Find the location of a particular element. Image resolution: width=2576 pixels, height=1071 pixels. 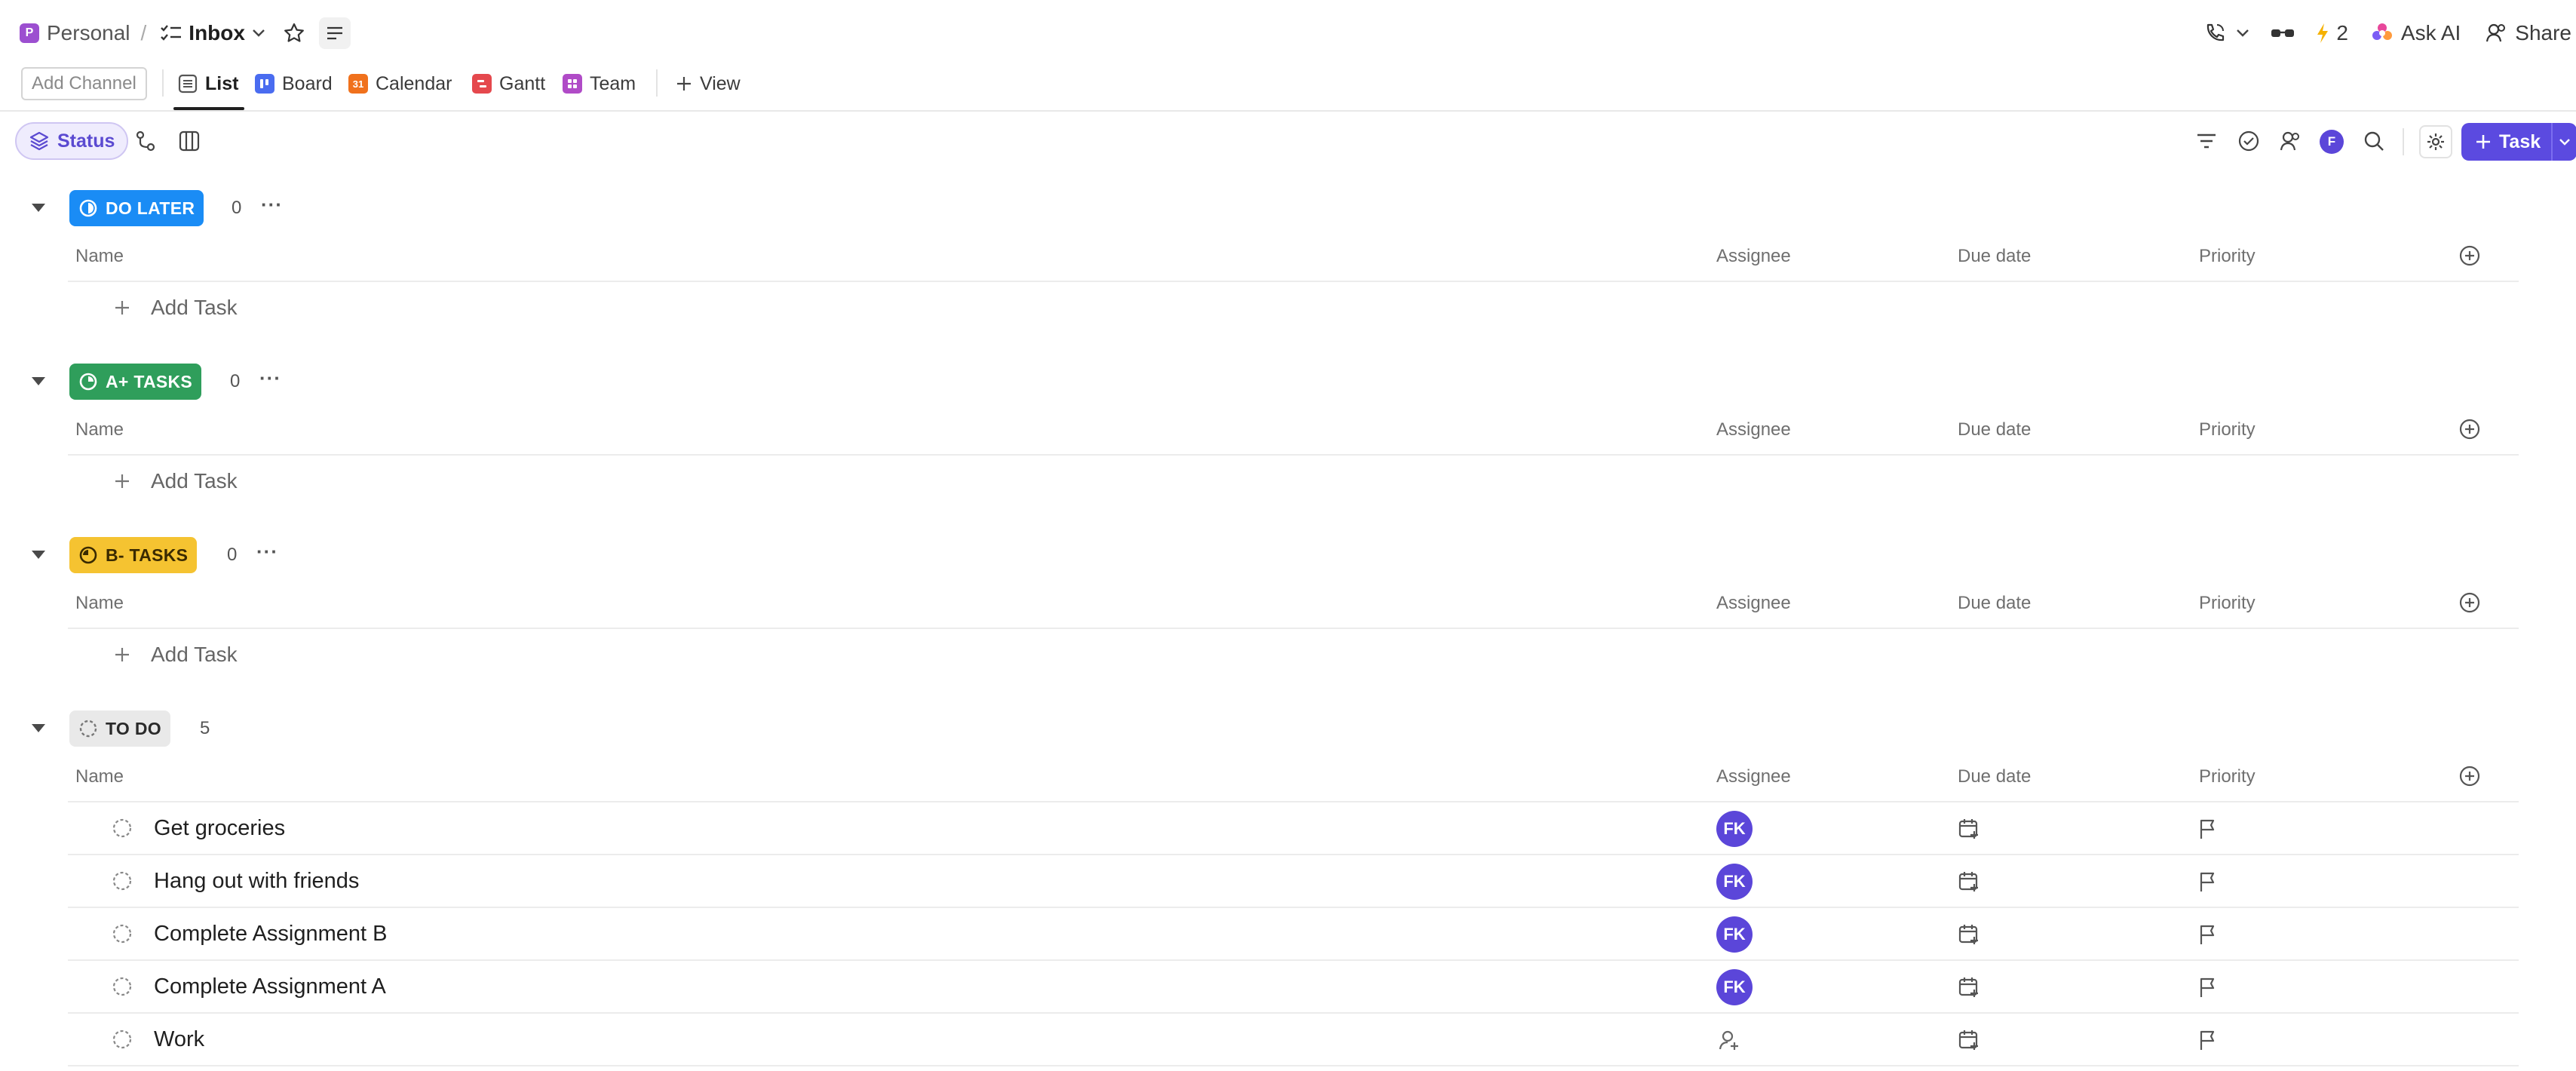

list-icon is located at coordinates (171, 33).